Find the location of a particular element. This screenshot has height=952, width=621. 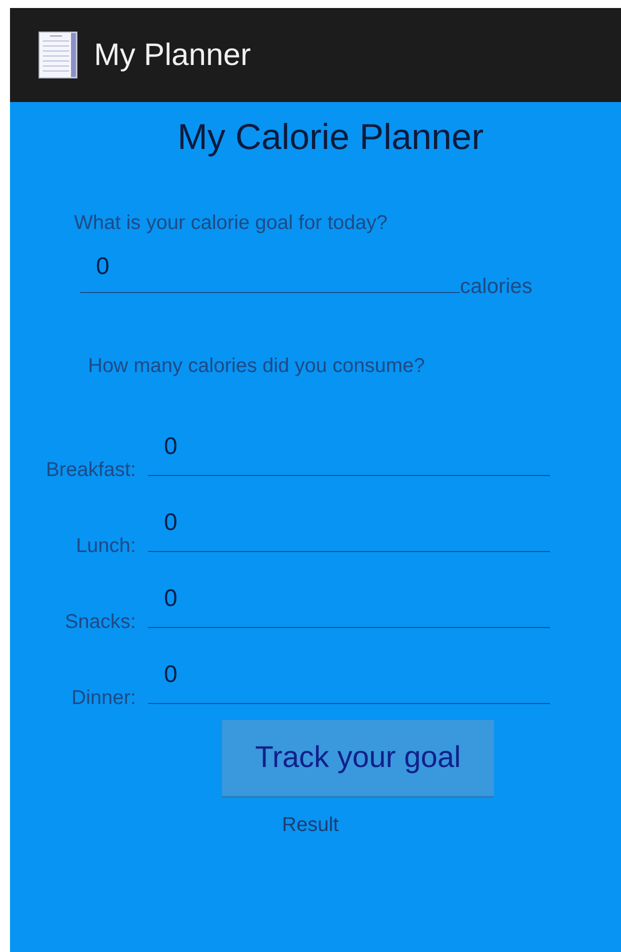

result-text: Result is located at coordinates (311, 825).